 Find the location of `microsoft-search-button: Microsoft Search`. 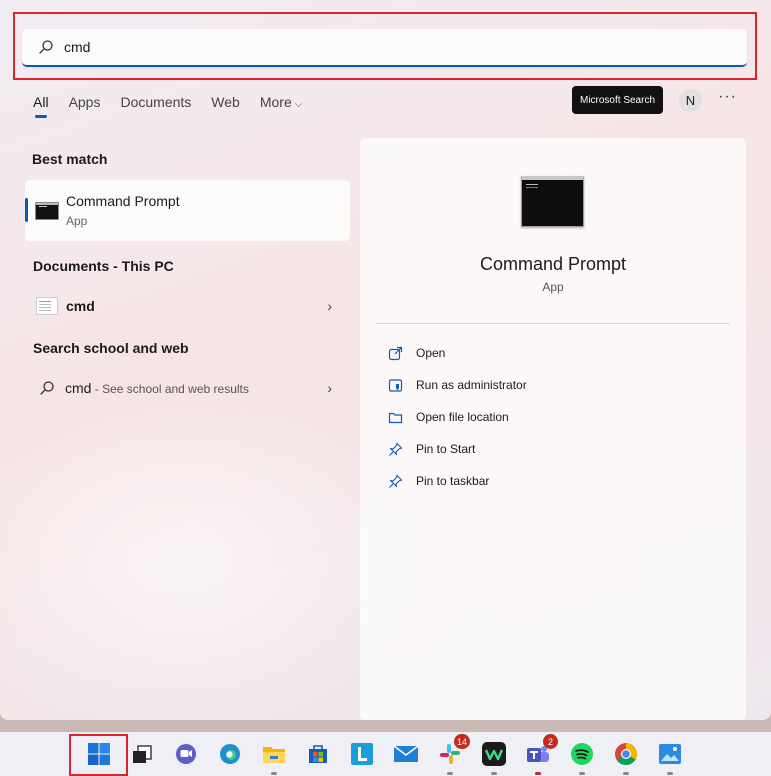

microsoft-search-button: Microsoft Search is located at coordinates (617, 100).